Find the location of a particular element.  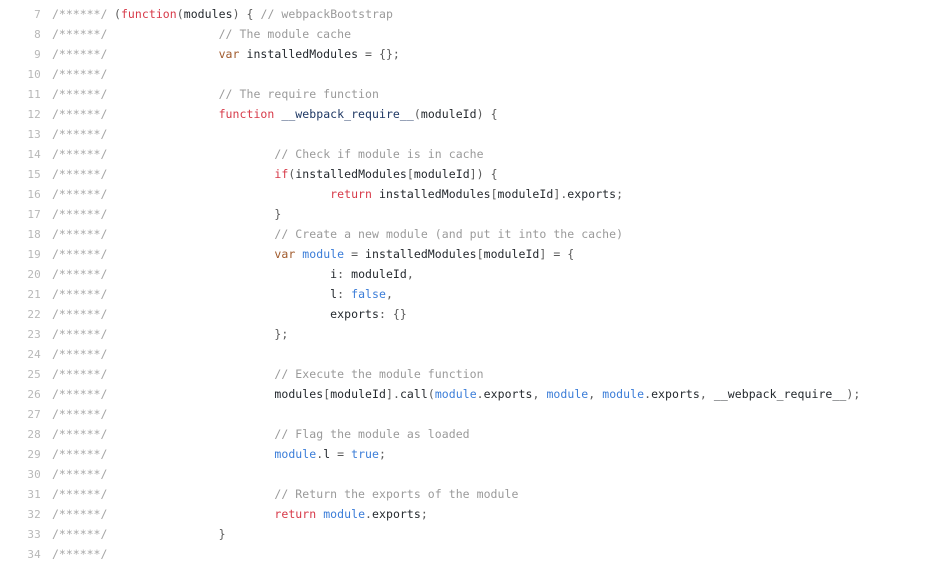

code-line-content: (function(modules) { // webpackBootstrap is located at coordinates (518, 14).